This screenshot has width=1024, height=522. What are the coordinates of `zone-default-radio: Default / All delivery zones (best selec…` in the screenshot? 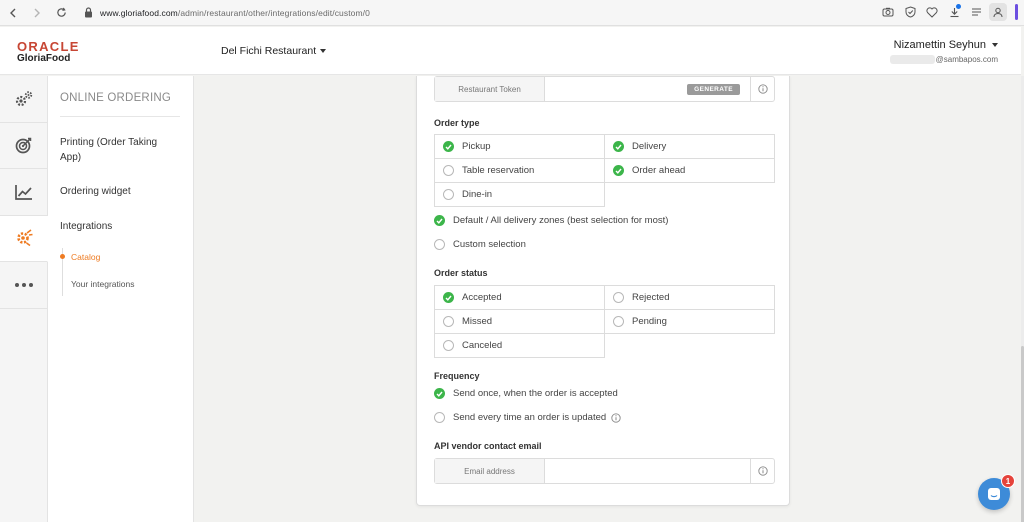 It's located at (551, 220).